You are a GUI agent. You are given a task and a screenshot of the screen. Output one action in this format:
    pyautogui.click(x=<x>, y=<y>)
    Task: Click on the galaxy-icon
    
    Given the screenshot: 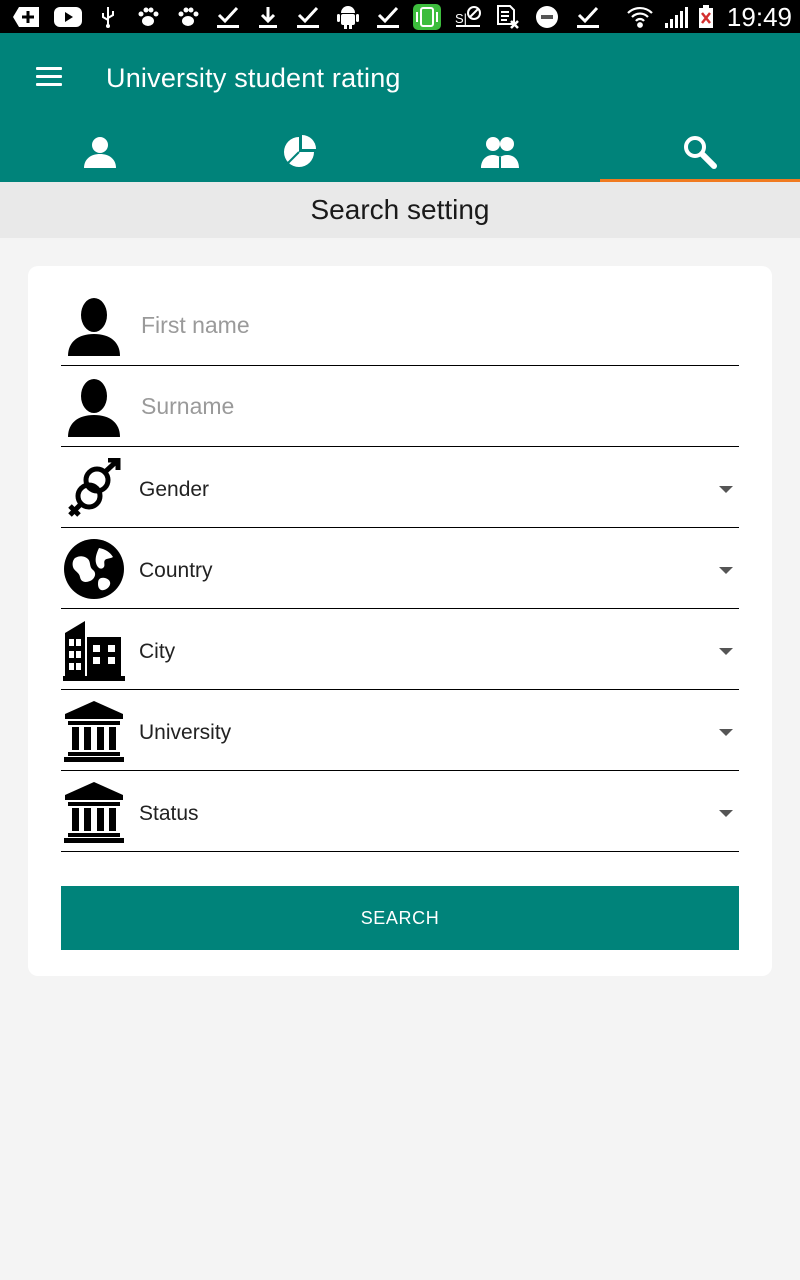 What is the action you would take?
    pyautogui.click(x=547, y=17)
    